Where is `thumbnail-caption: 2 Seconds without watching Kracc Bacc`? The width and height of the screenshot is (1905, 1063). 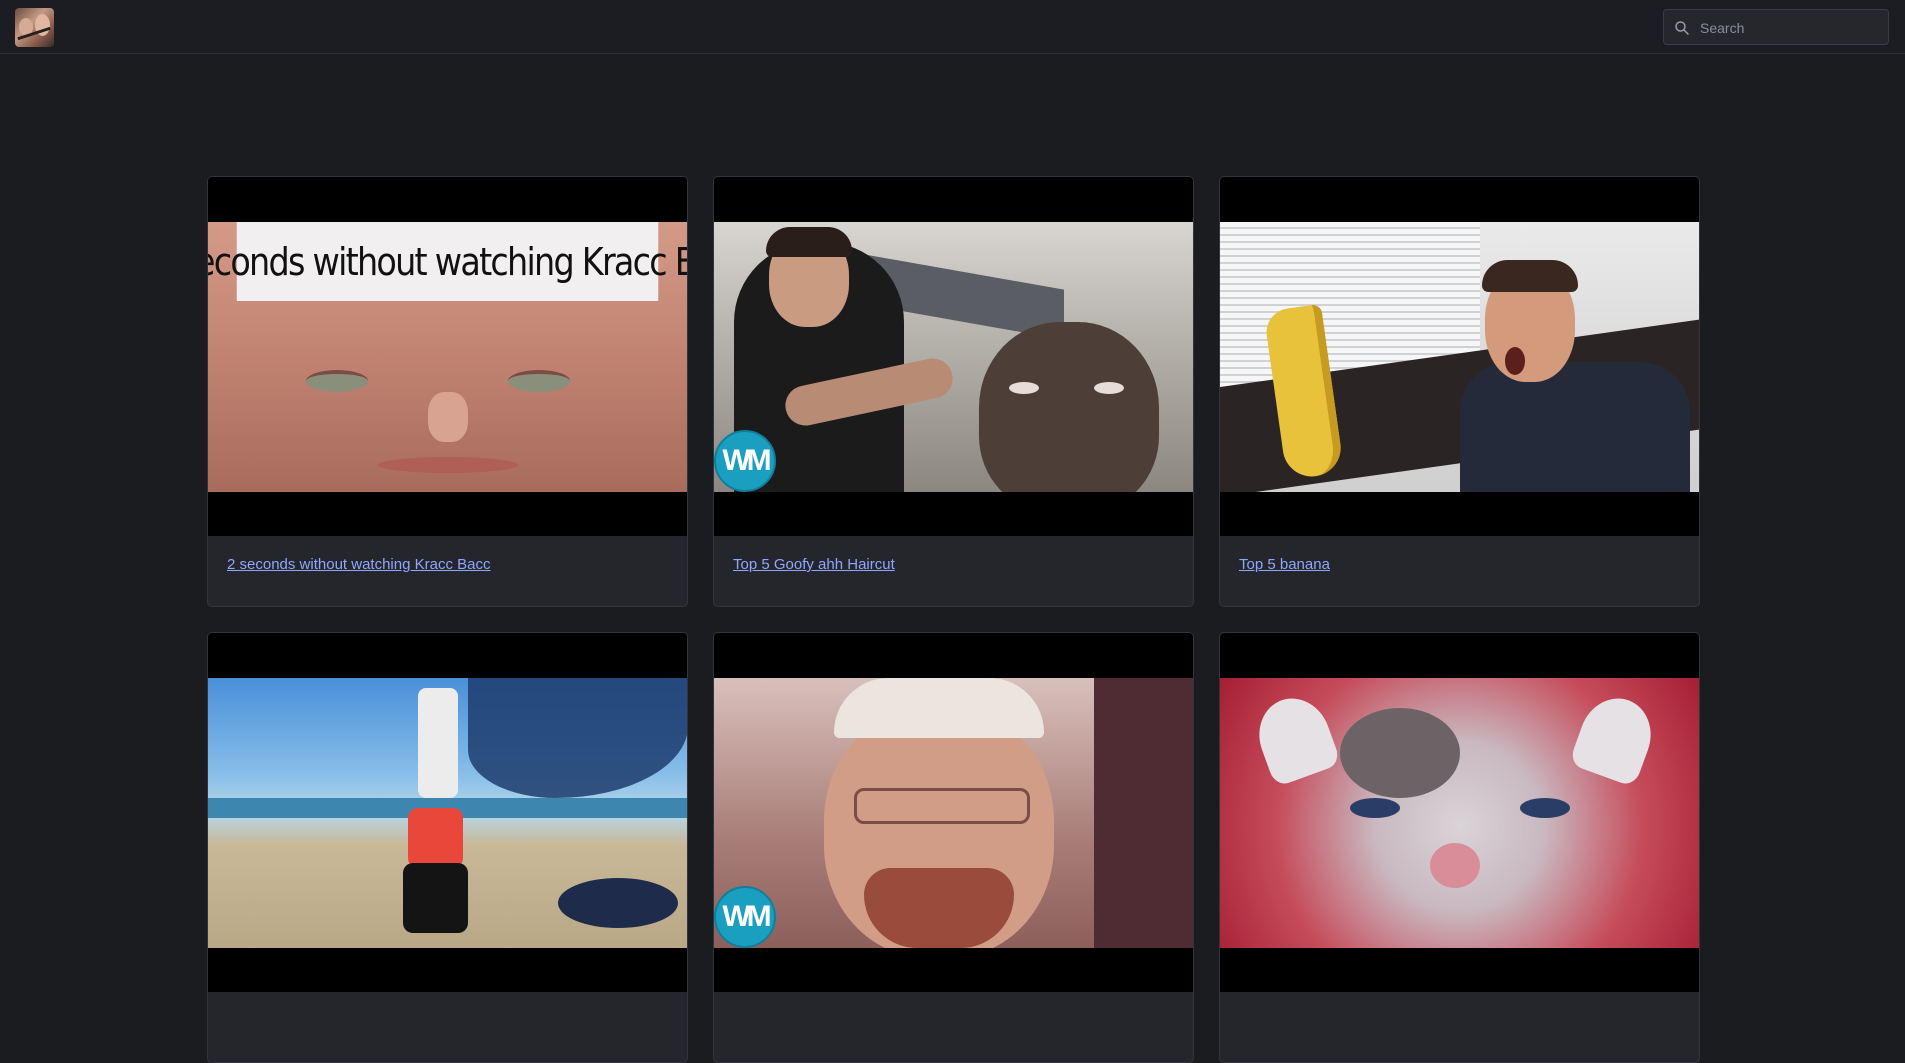
thumbnail-caption: 2 Seconds without watching Kracc Bacc is located at coordinates (447, 261).